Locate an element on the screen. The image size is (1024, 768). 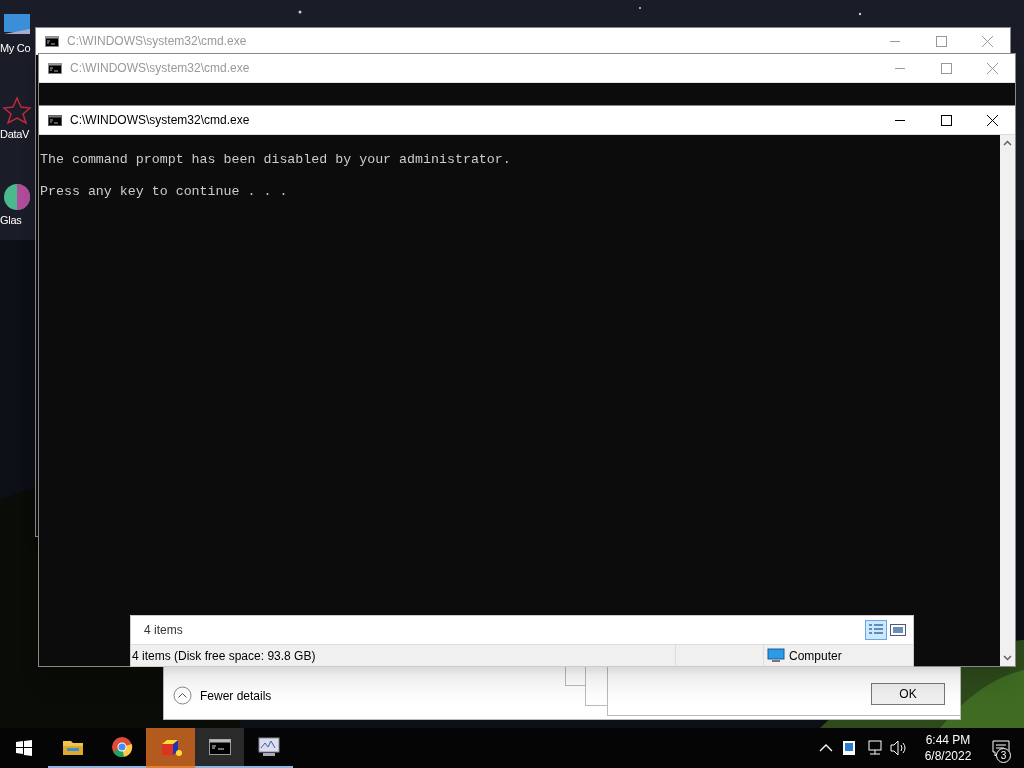
desktop-icon-label: Glas is located at coordinates (11, 220).